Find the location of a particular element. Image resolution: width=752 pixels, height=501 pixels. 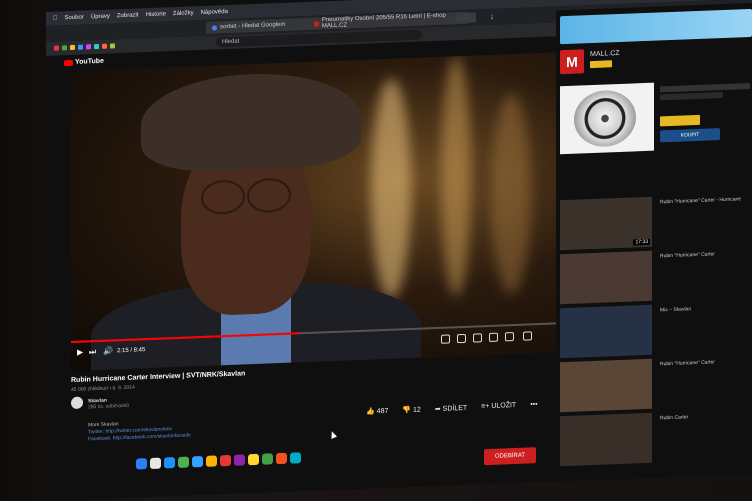

playlist-add-icon: ≡+ is located at coordinates (485, 406).